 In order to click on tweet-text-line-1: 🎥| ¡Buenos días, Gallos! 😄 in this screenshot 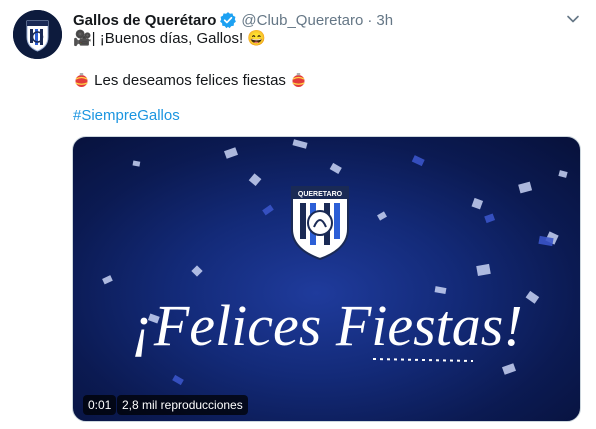, I will do `click(169, 38)`.